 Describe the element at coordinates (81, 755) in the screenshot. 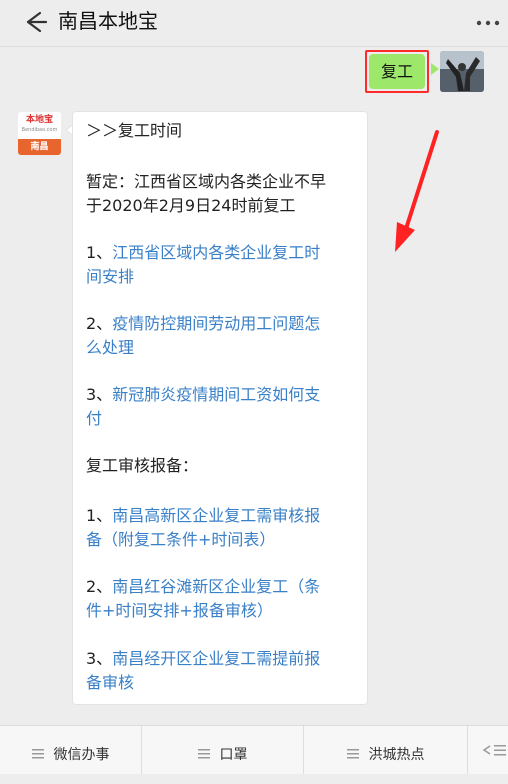

I see `menu-item-label: 微信办事` at that location.